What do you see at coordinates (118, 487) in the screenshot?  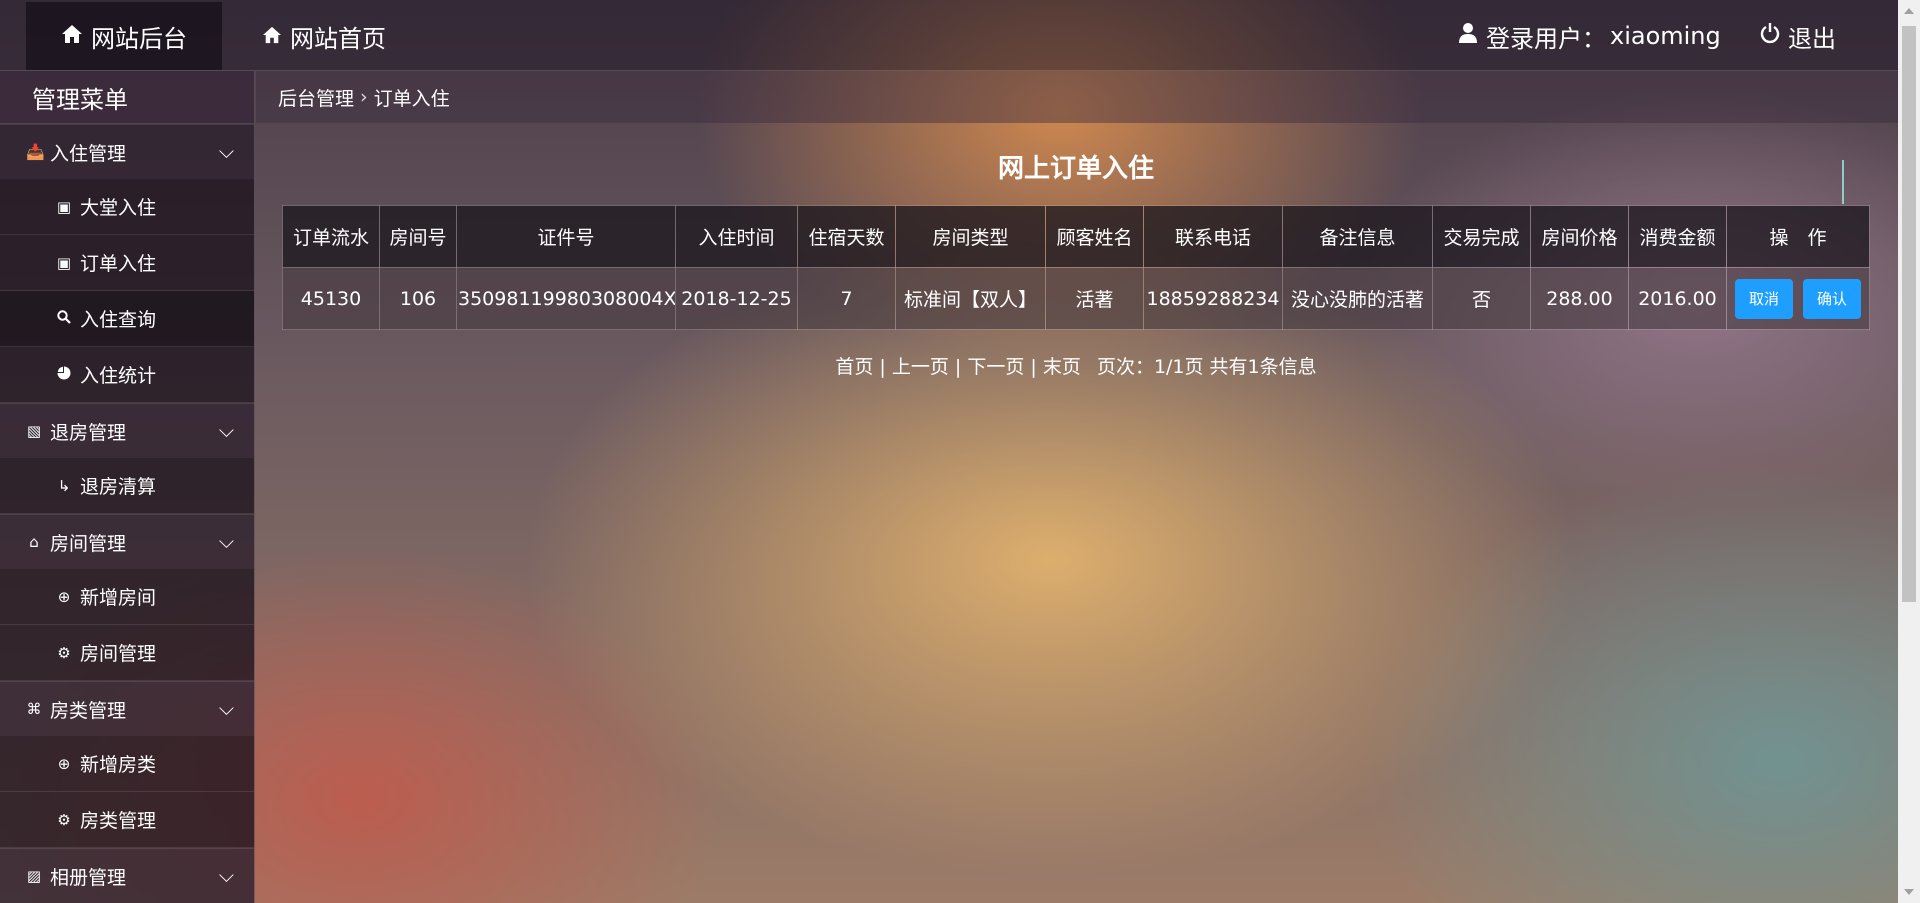 I see `item-label: 退房清算` at bounding box center [118, 487].